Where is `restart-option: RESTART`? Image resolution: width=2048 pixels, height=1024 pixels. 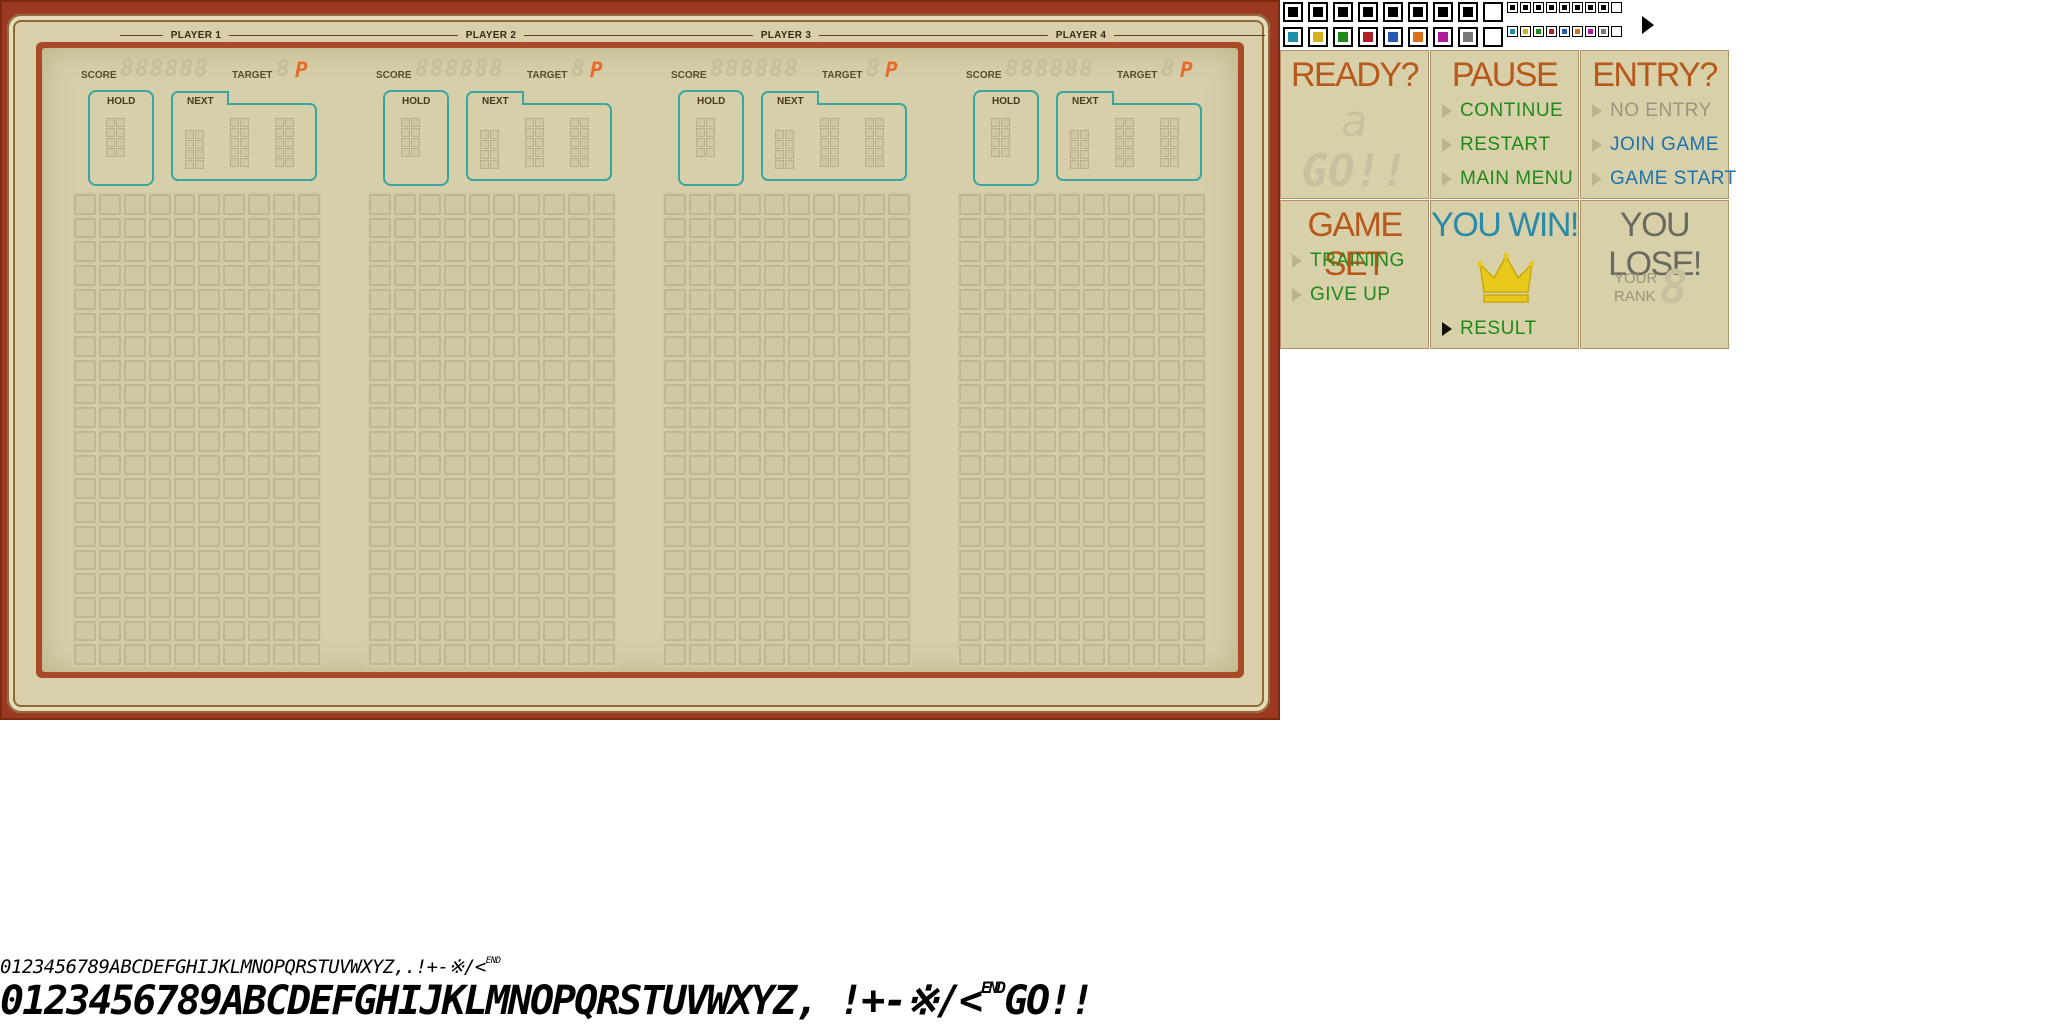
restart-option: RESTART is located at coordinates (1496, 145).